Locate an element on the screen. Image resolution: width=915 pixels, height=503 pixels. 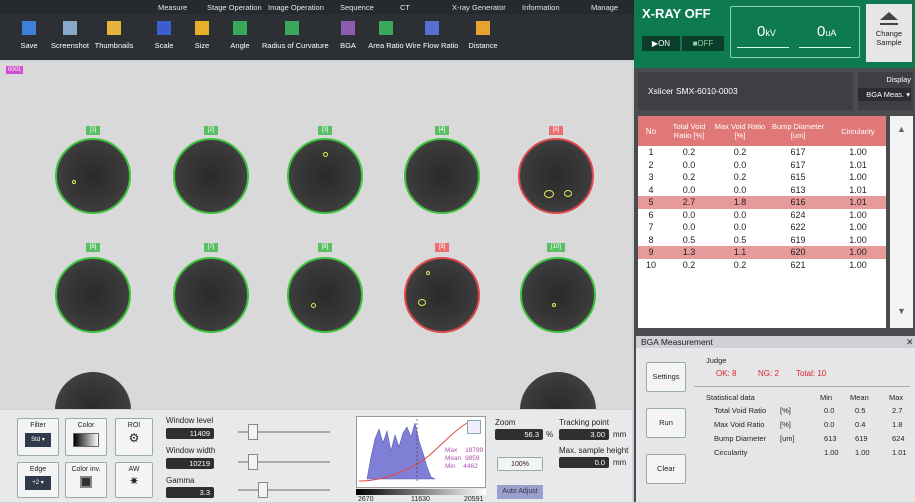
hist-mean-label: Mean is located at coordinates (453, 458).